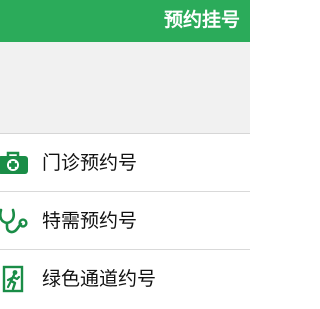 This screenshot has width=320, height=309. What do you see at coordinates (125, 21) in the screenshot?
I see `header-bar: 预约挂号` at bounding box center [125, 21].